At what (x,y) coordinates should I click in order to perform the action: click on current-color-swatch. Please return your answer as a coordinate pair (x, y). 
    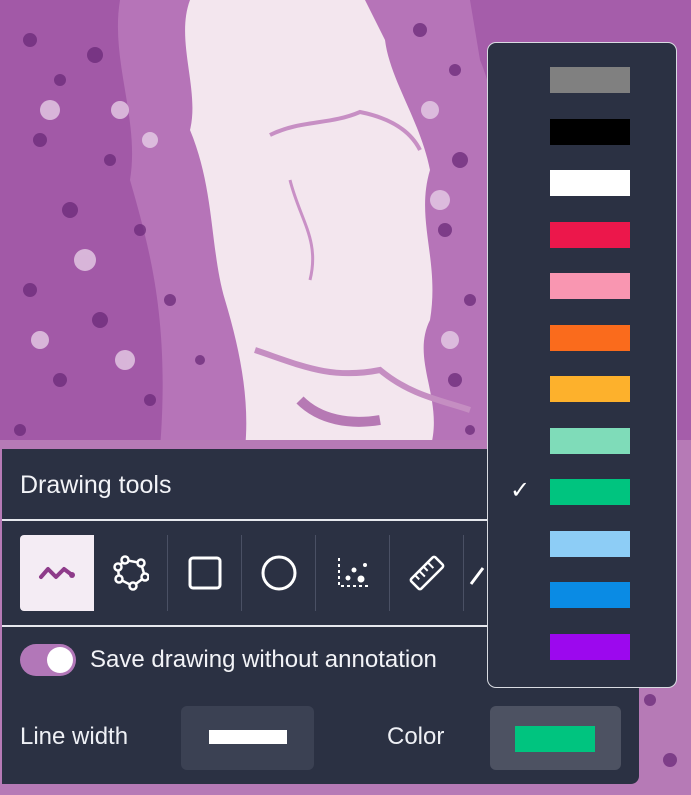
    Looking at the image, I should click on (555, 739).